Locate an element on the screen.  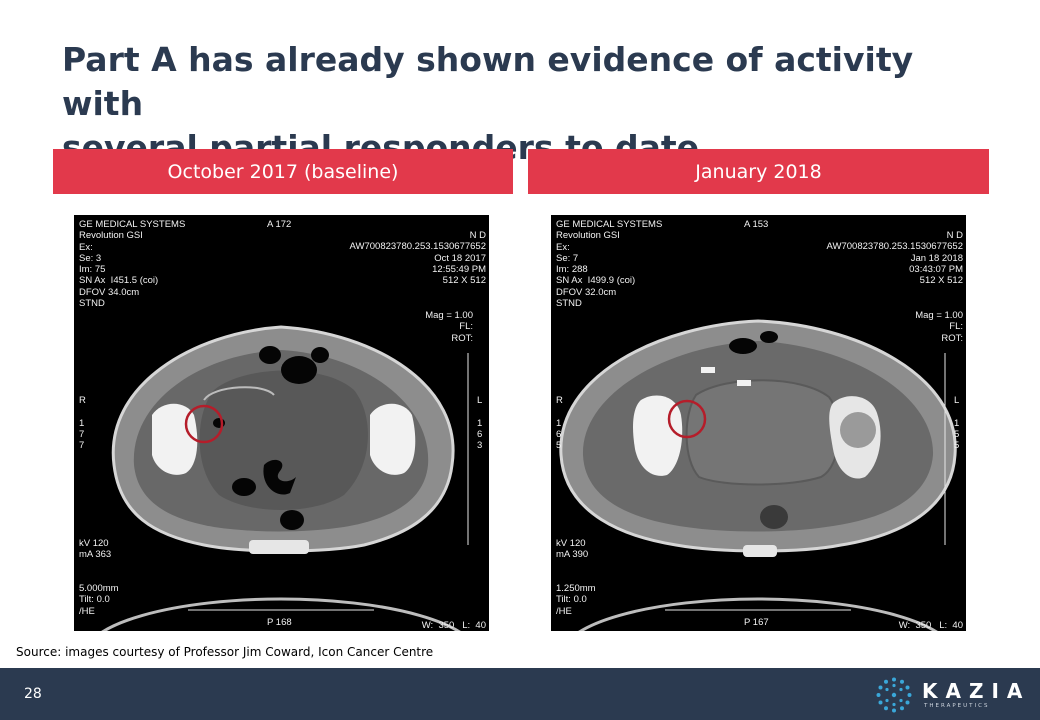
slice-thickness: 5.000mm is located at coordinates (99, 588).